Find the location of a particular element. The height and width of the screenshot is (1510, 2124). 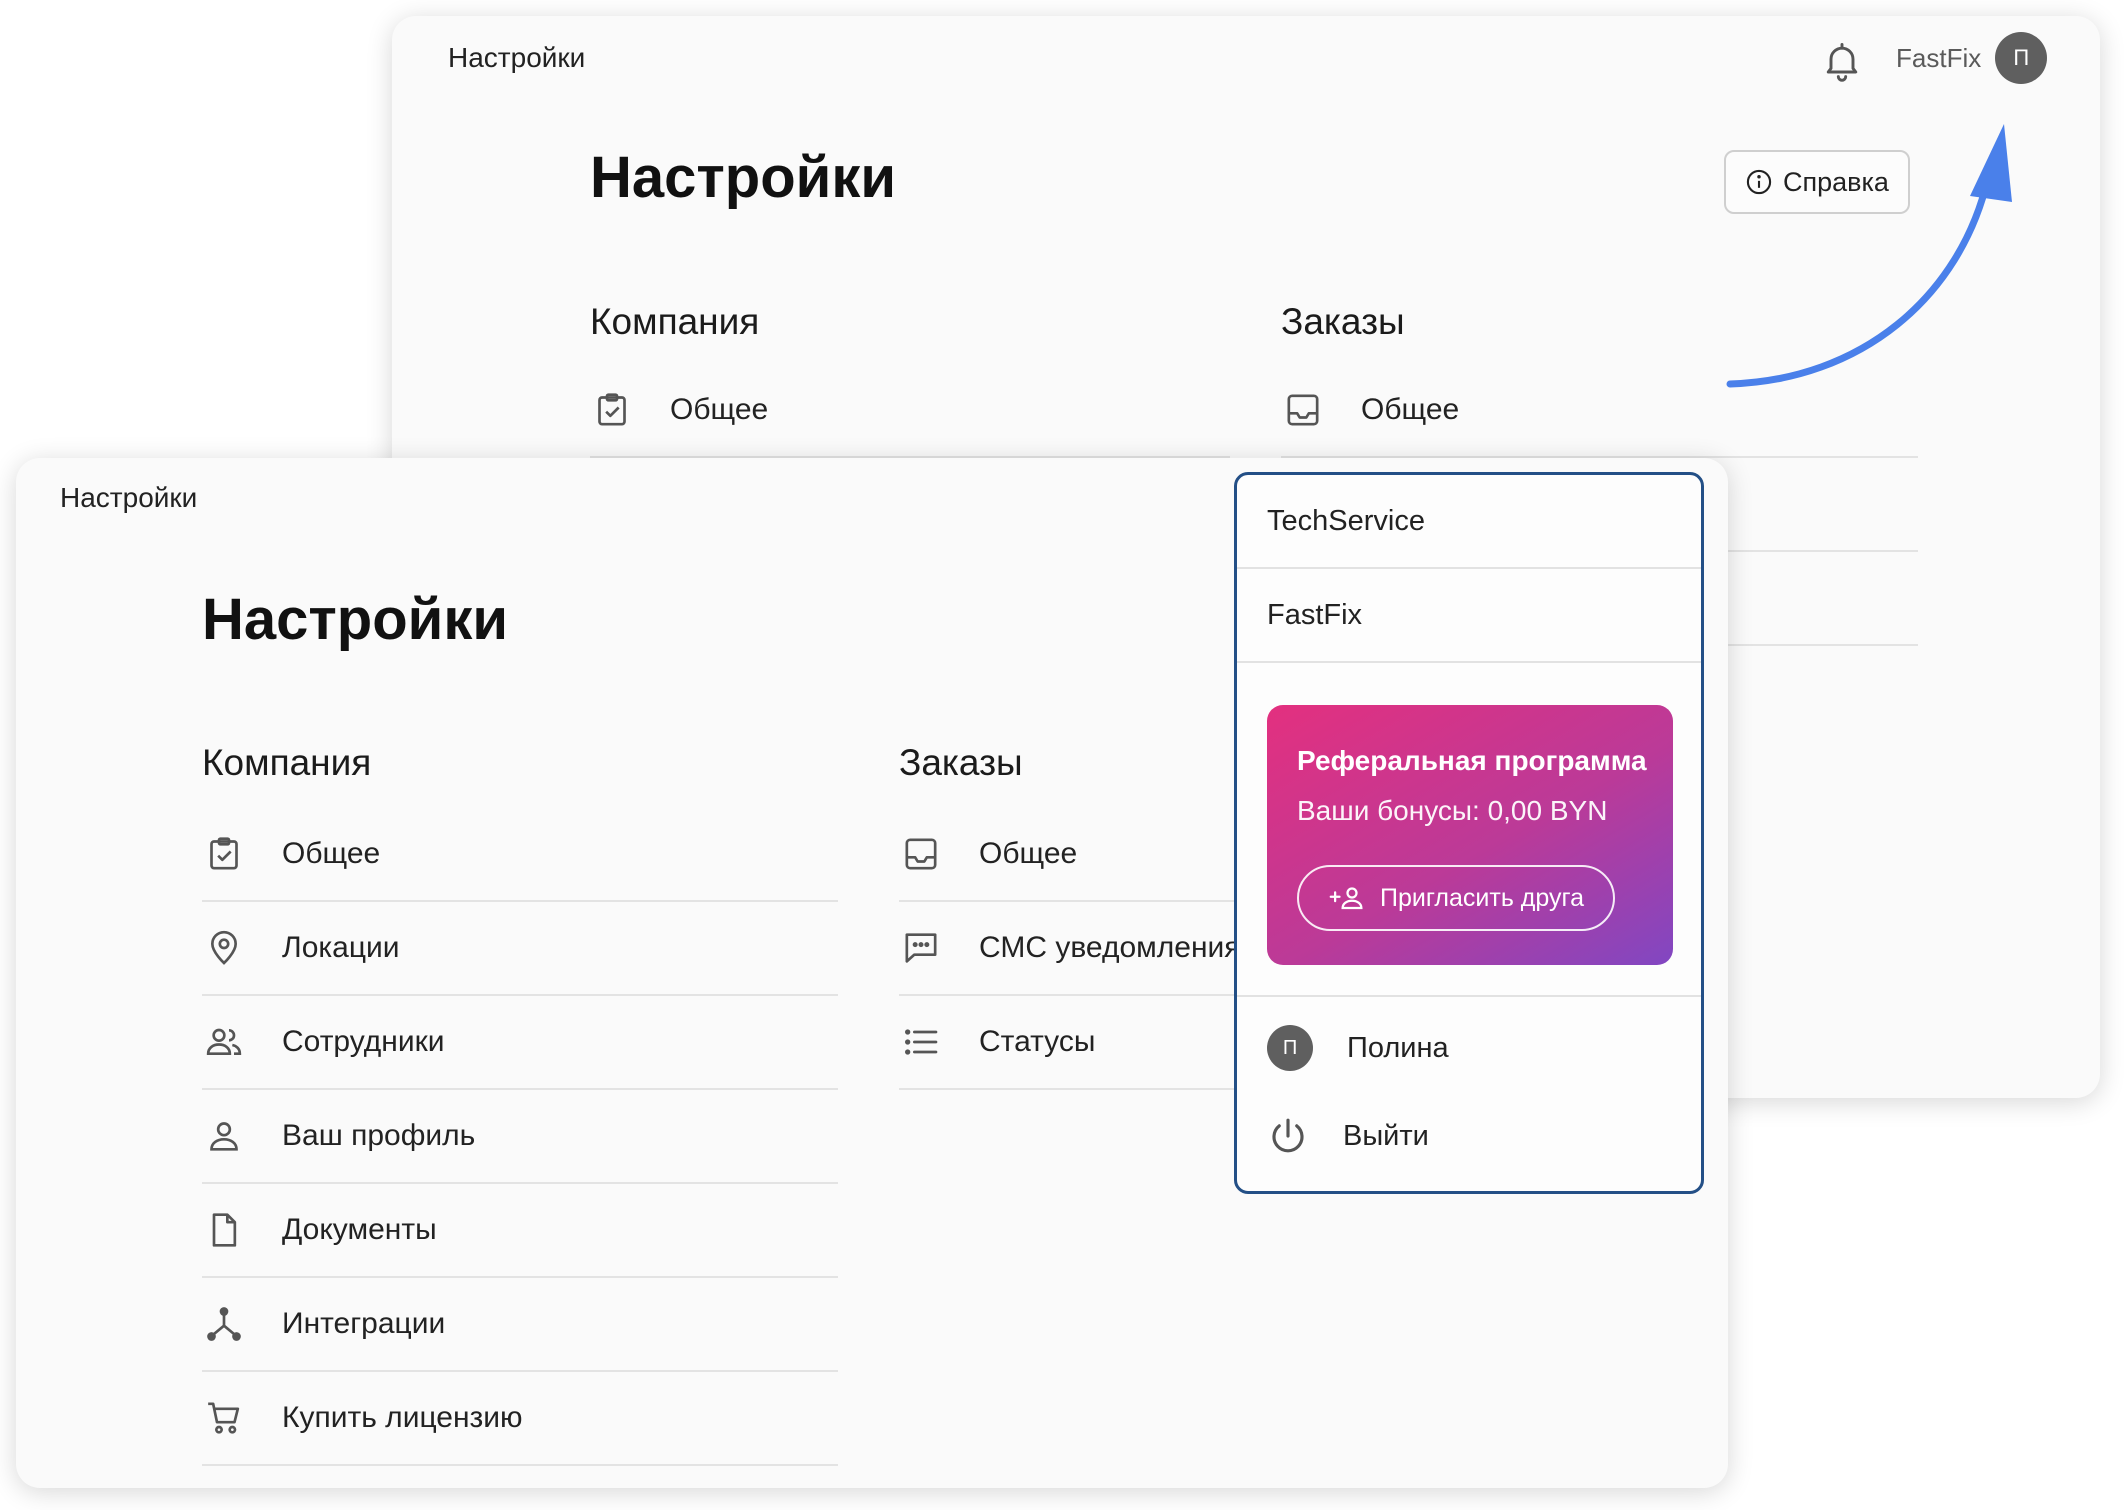

menu-item-locations: Локации is located at coordinates (520, 949).